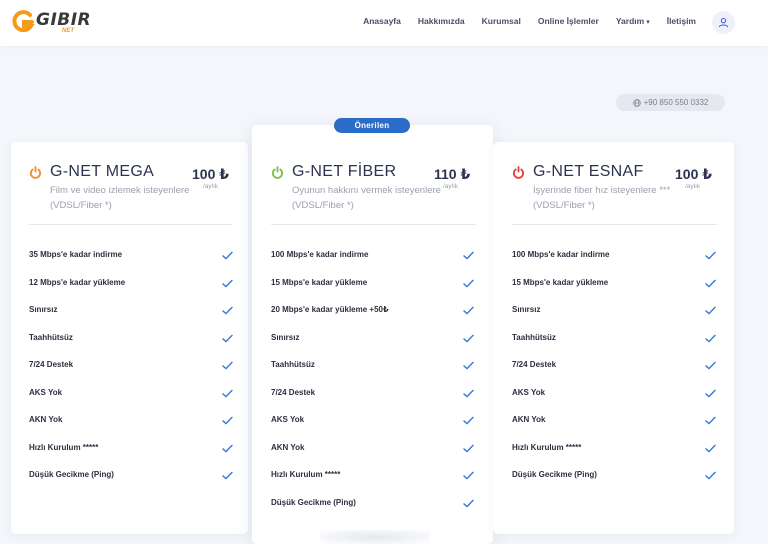 The image size is (768, 544). What do you see at coordinates (330, 309) in the screenshot?
I see `feature-item: 20 Mbps'e kadar yükleme +50₺` at bounding box center [330, 309].